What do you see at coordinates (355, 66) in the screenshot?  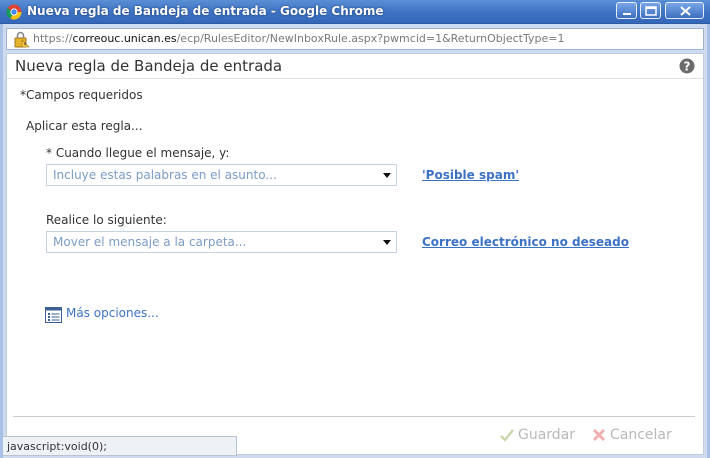 I see `page-header: Nueva regla de Bandeja de entrada ?` at bounding box center [355, 66].